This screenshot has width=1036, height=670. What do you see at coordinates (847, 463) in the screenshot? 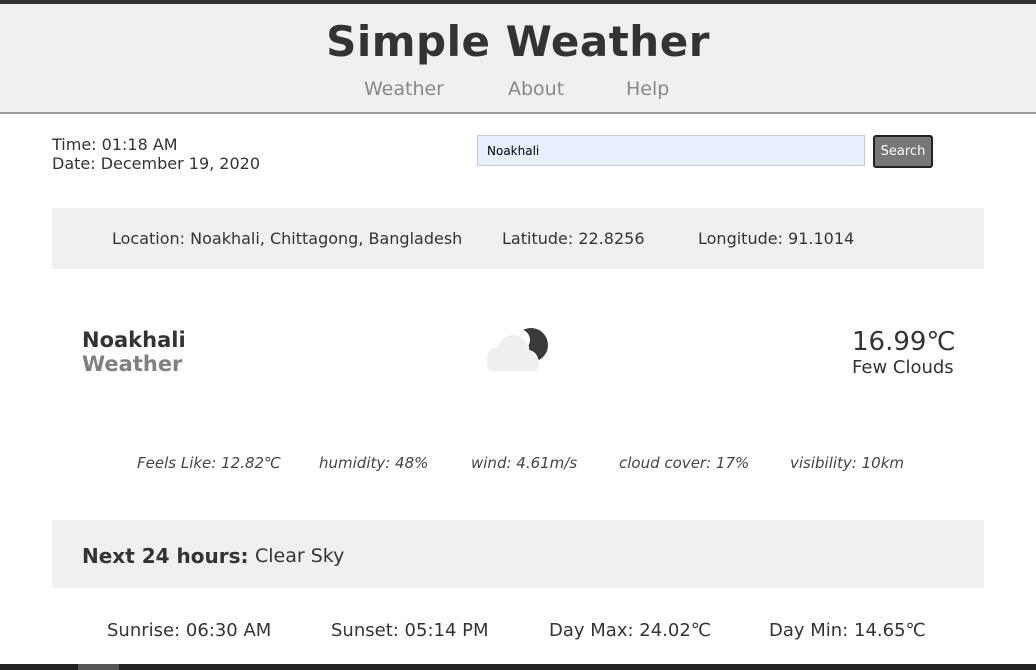
I see `visibility-text: visibility: 10km` at bounding box center [847, 463].